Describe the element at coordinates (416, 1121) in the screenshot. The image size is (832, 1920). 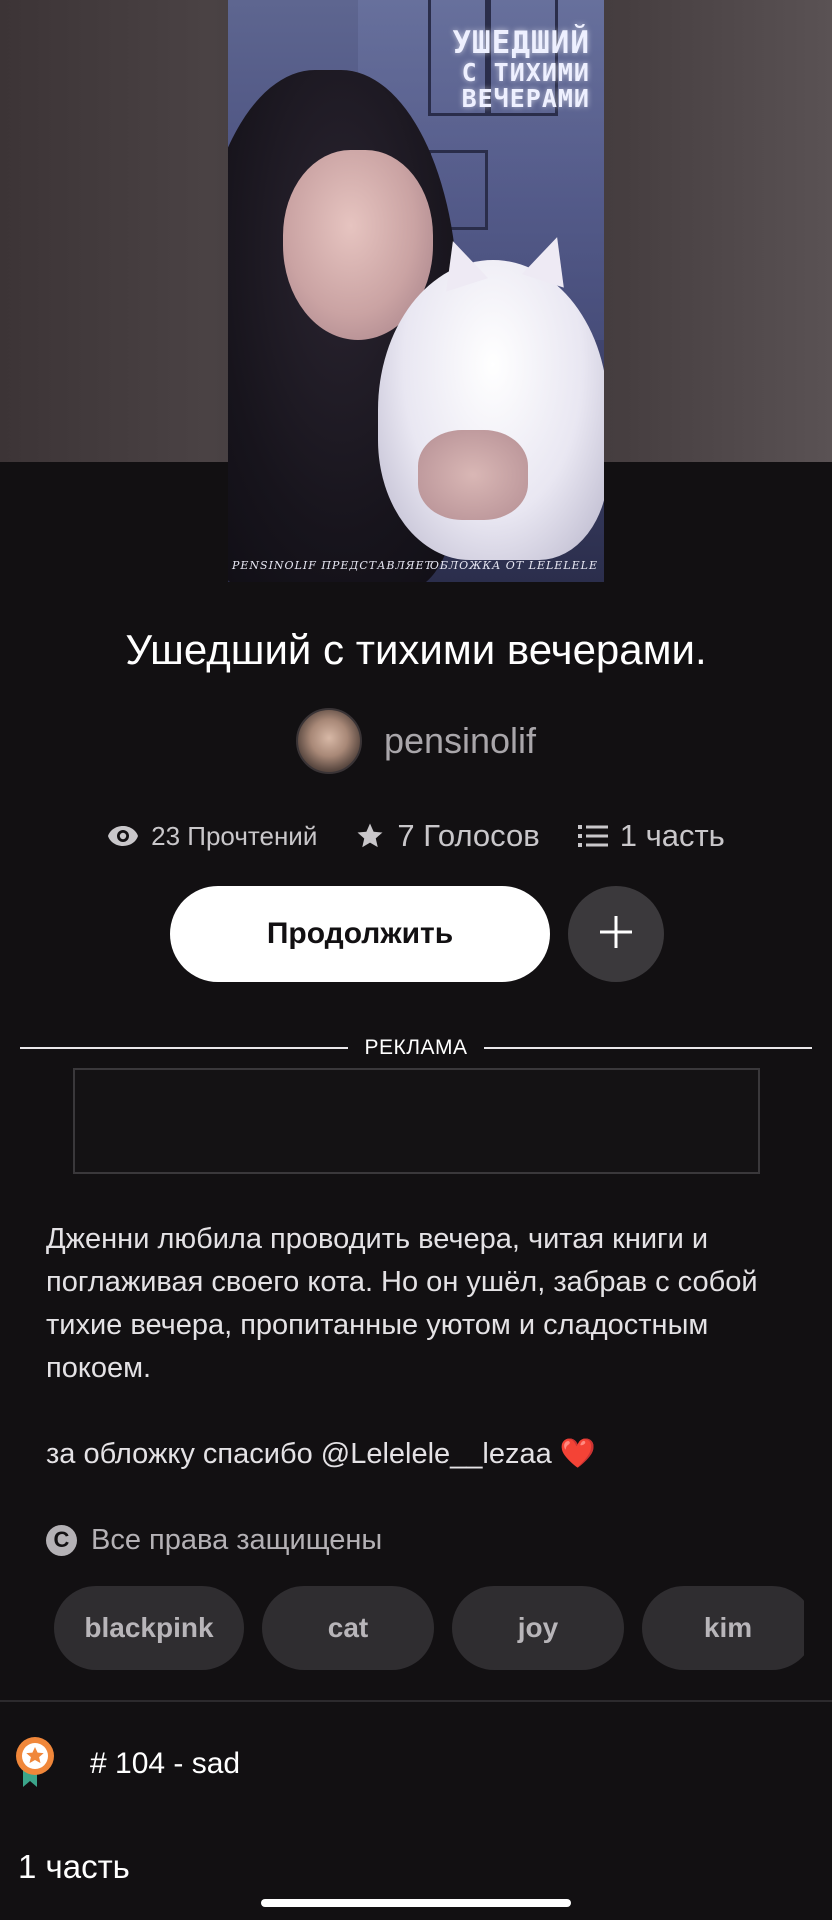
I see `ad-slot` at that location.